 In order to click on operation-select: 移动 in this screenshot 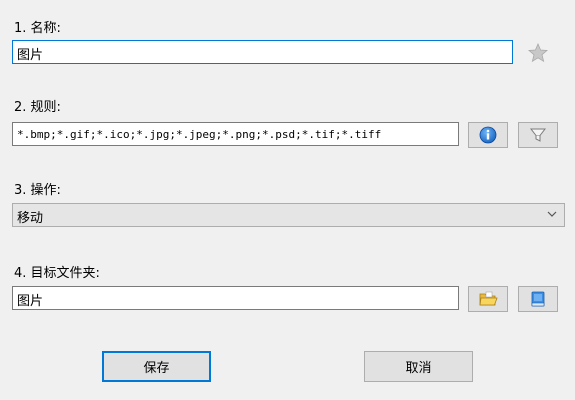, I will do `click(288, 215)`.